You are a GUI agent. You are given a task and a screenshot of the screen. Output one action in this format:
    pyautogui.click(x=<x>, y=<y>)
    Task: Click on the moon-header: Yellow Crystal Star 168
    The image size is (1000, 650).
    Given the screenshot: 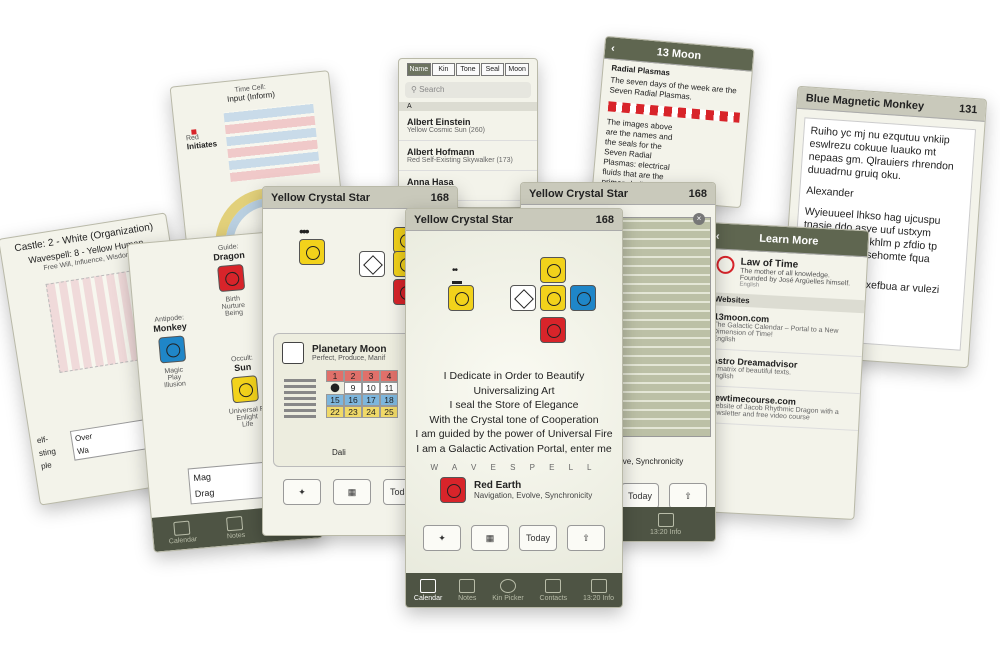 What is the action you would take?
    pyautogui.click(x=360, y=198)
    